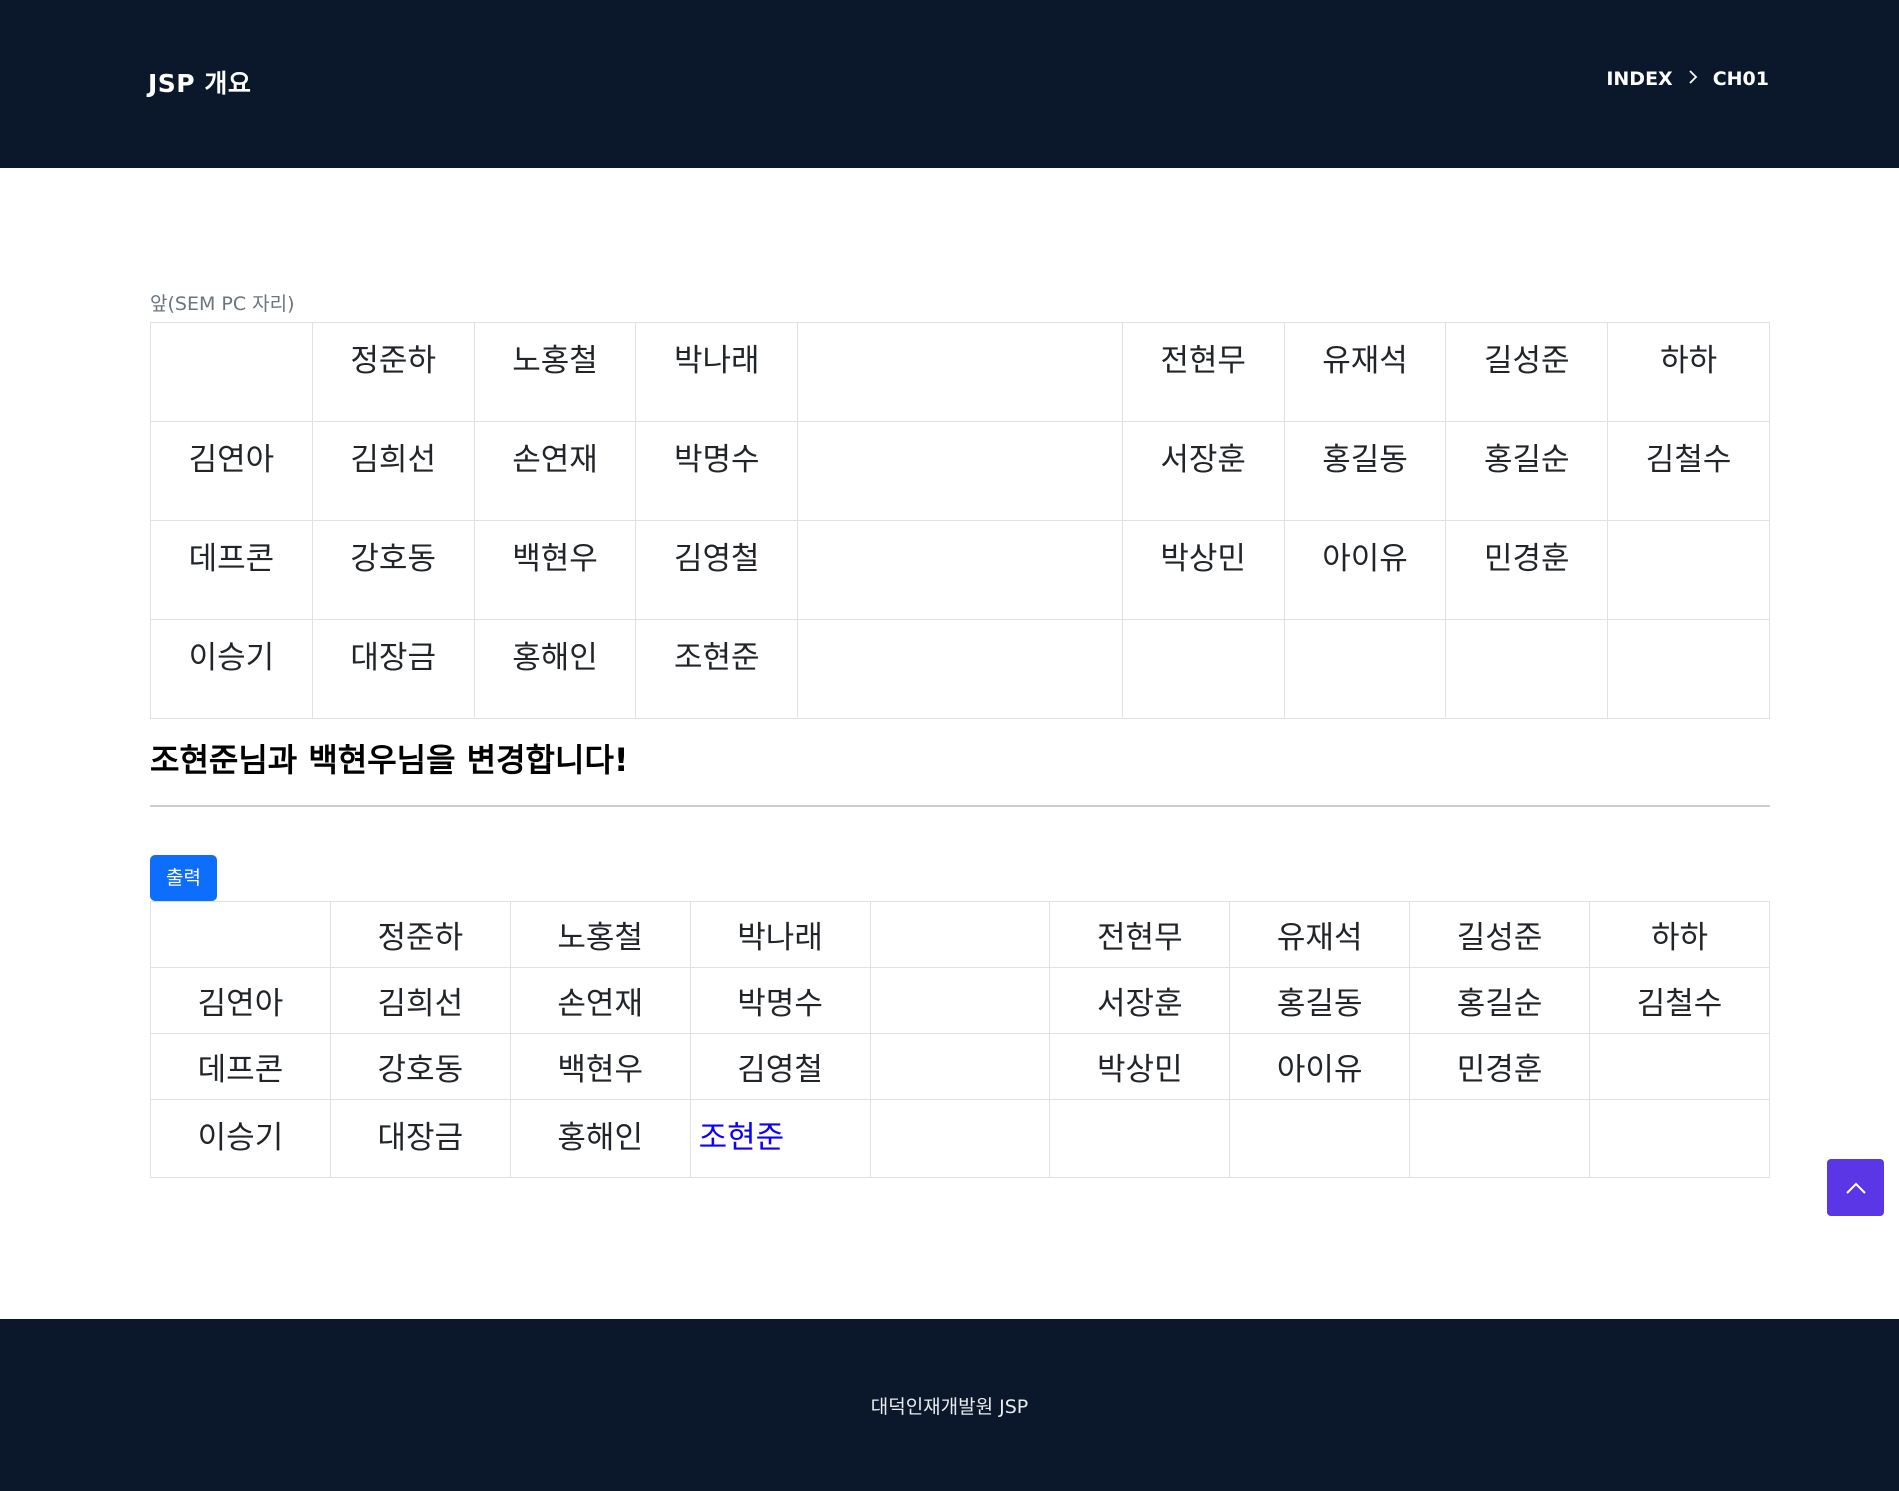 The image size is (1899, 1491). I want to click on divider, so click(960, 806).